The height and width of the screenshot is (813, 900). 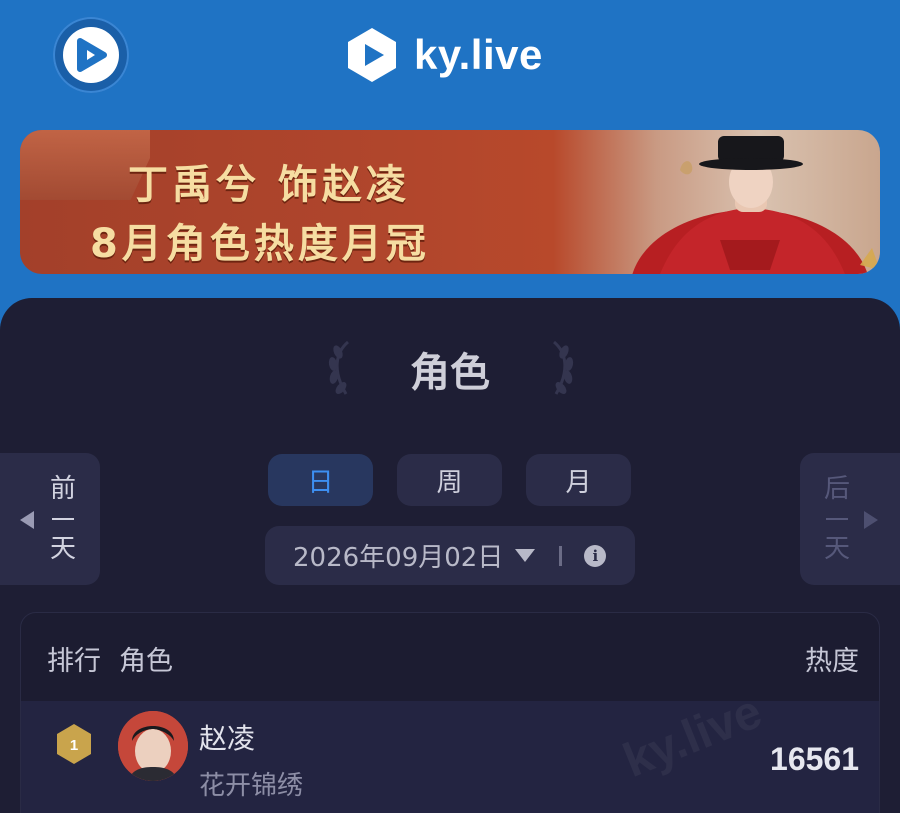 I want to click on date-picker: 2026年09月02日 i, so click(x=450, y=555).